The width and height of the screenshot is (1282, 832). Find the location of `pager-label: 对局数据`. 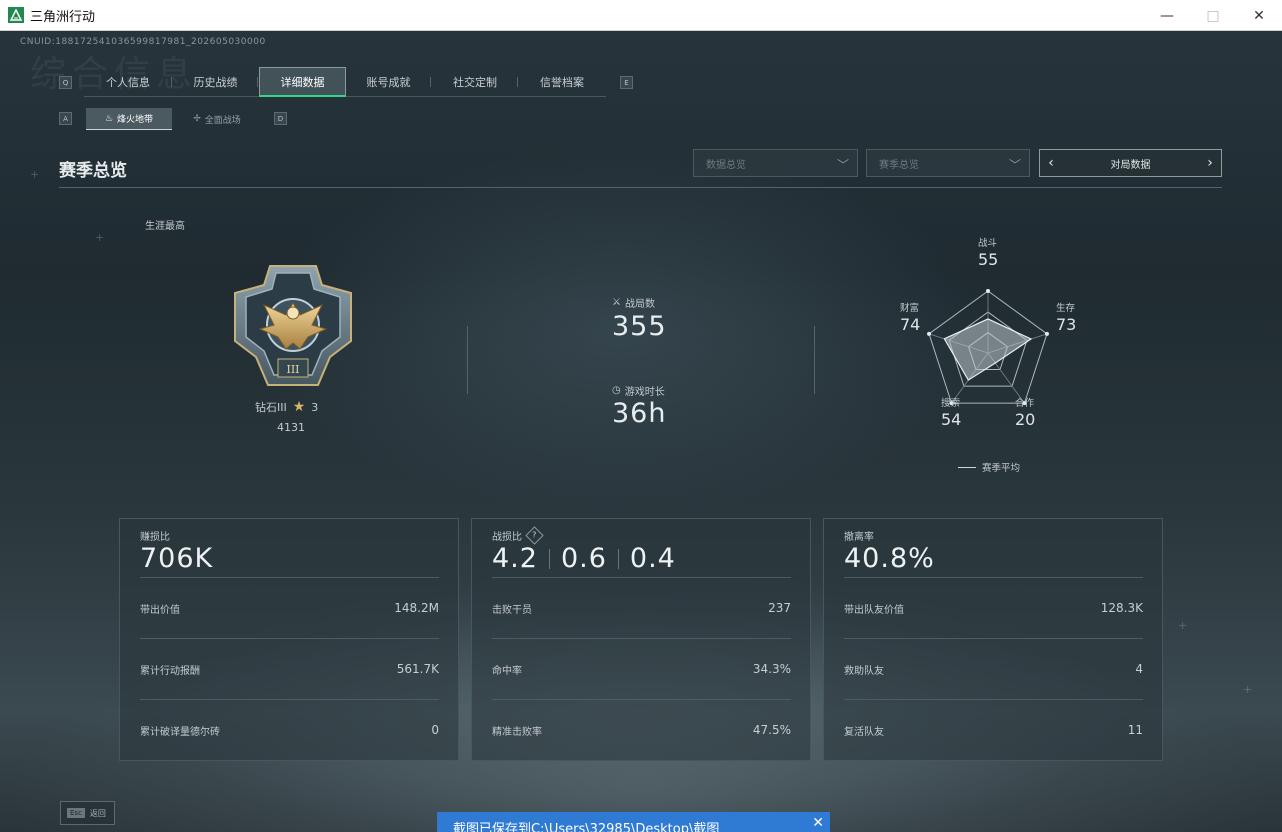

pager-label: 对局数据 is located at coordinates (1130, 165).